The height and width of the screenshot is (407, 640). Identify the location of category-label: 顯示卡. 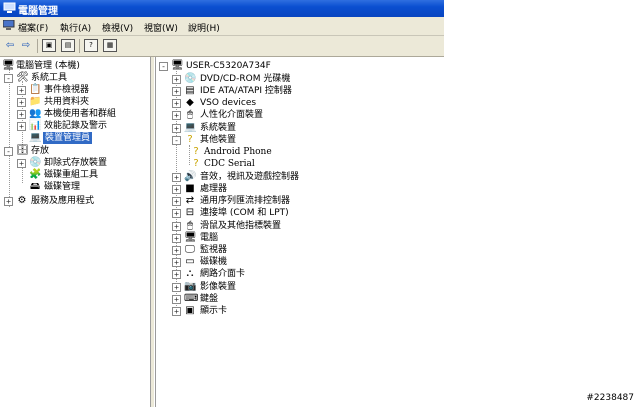
(214, 311).